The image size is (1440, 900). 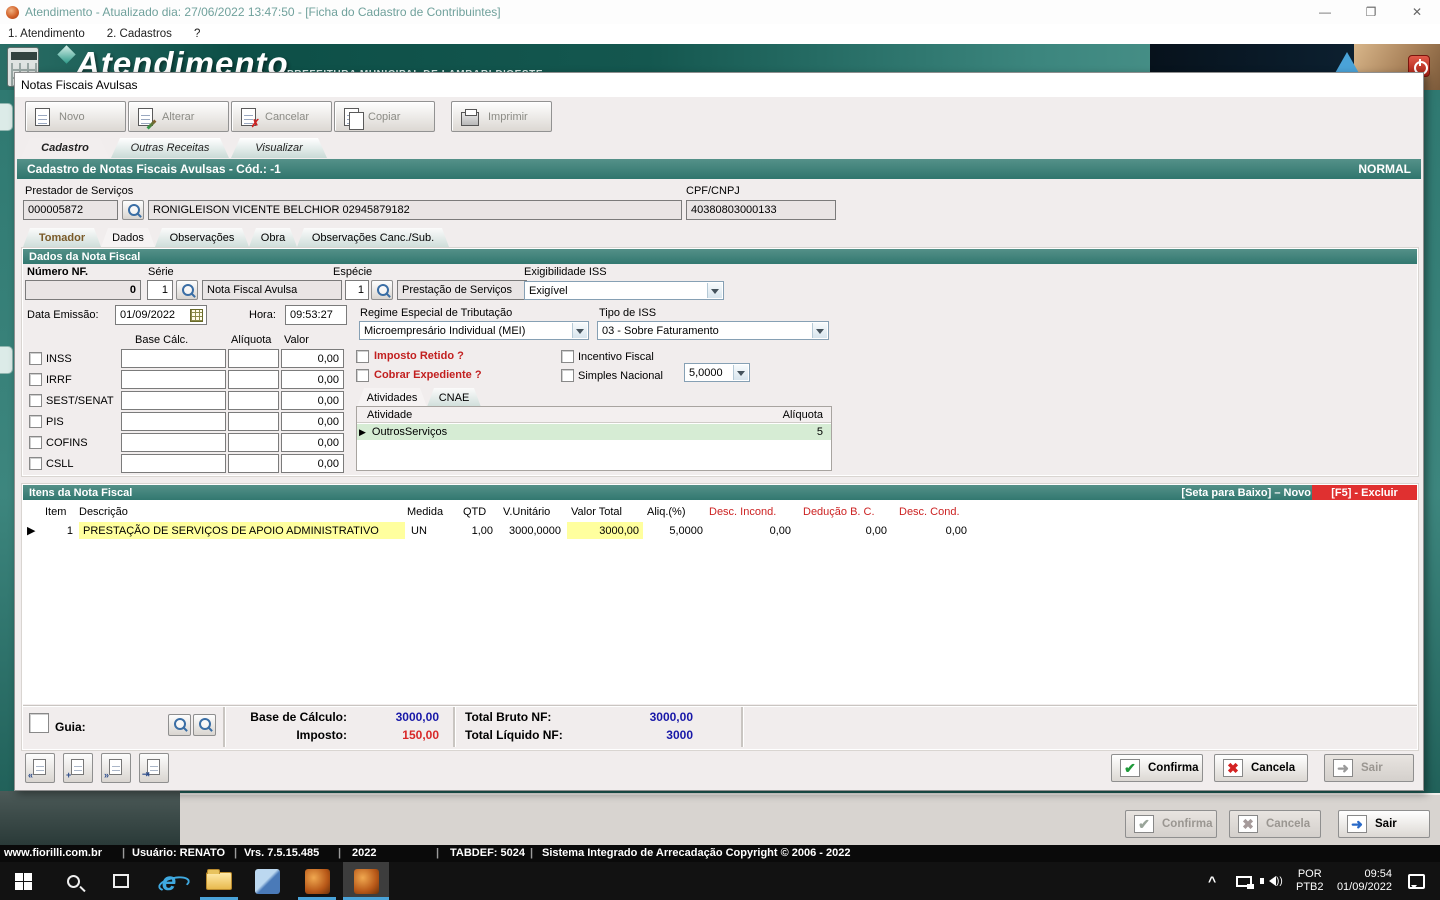 What do you see at coordinates (173, 421) in the screenshot?
I see `pis-base-field` at bounding box center [173, 421].